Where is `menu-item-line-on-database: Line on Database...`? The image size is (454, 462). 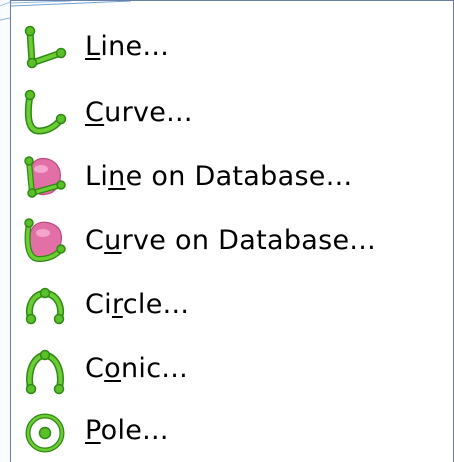
menu-item-line-on-database: Line on Database... is located at coordinates (232, 179).